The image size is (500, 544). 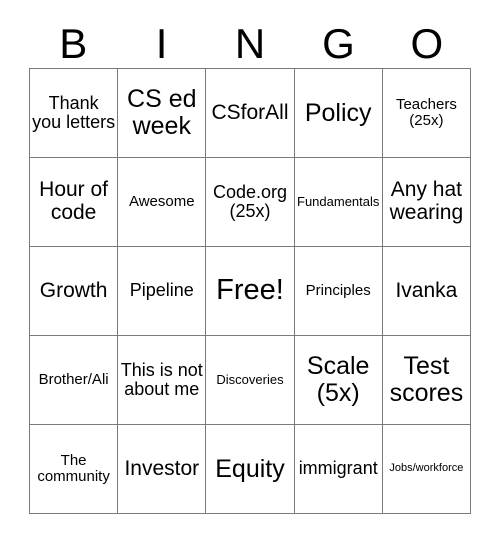 I want to click on bingo-cell-label: Thank you letters, so click(x=74, y=112).